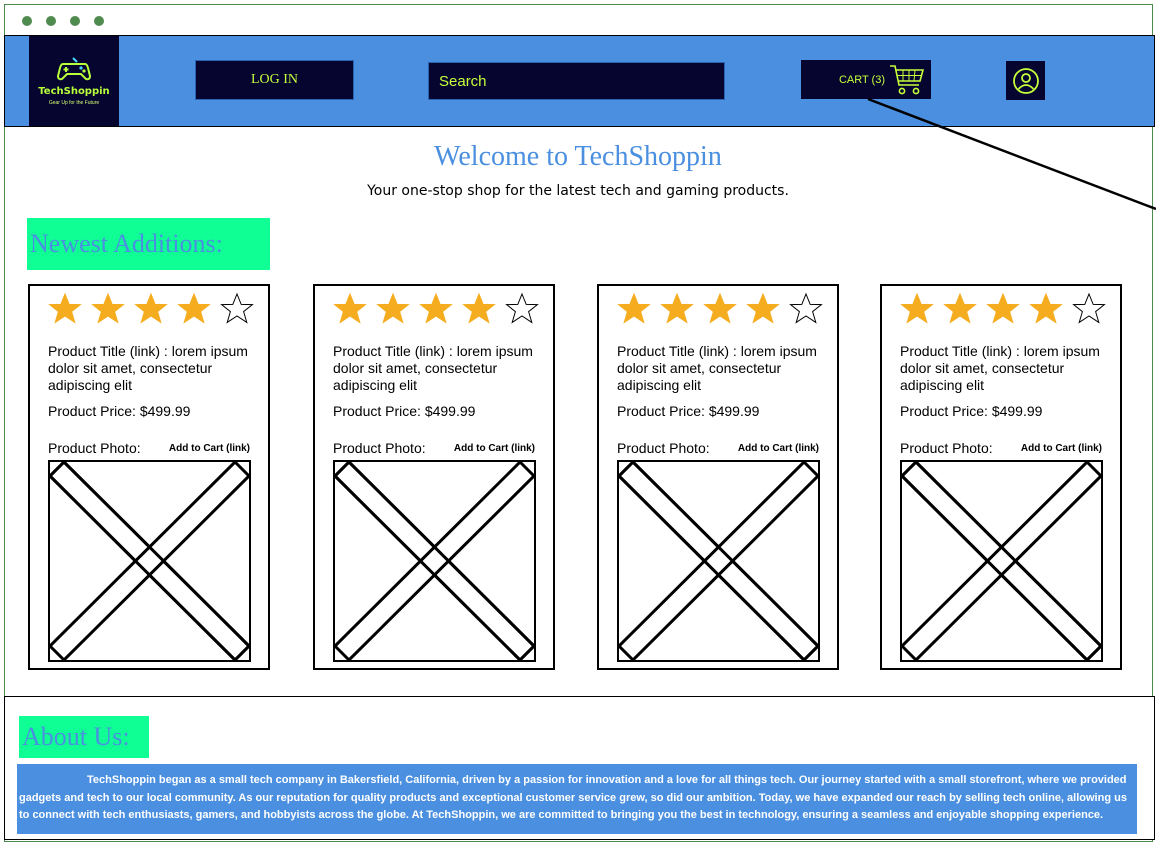  What do you see at coordinates (84, 737) in the screenshot?
I see `about-heading: About Us:` at bounding box center [84, 737].